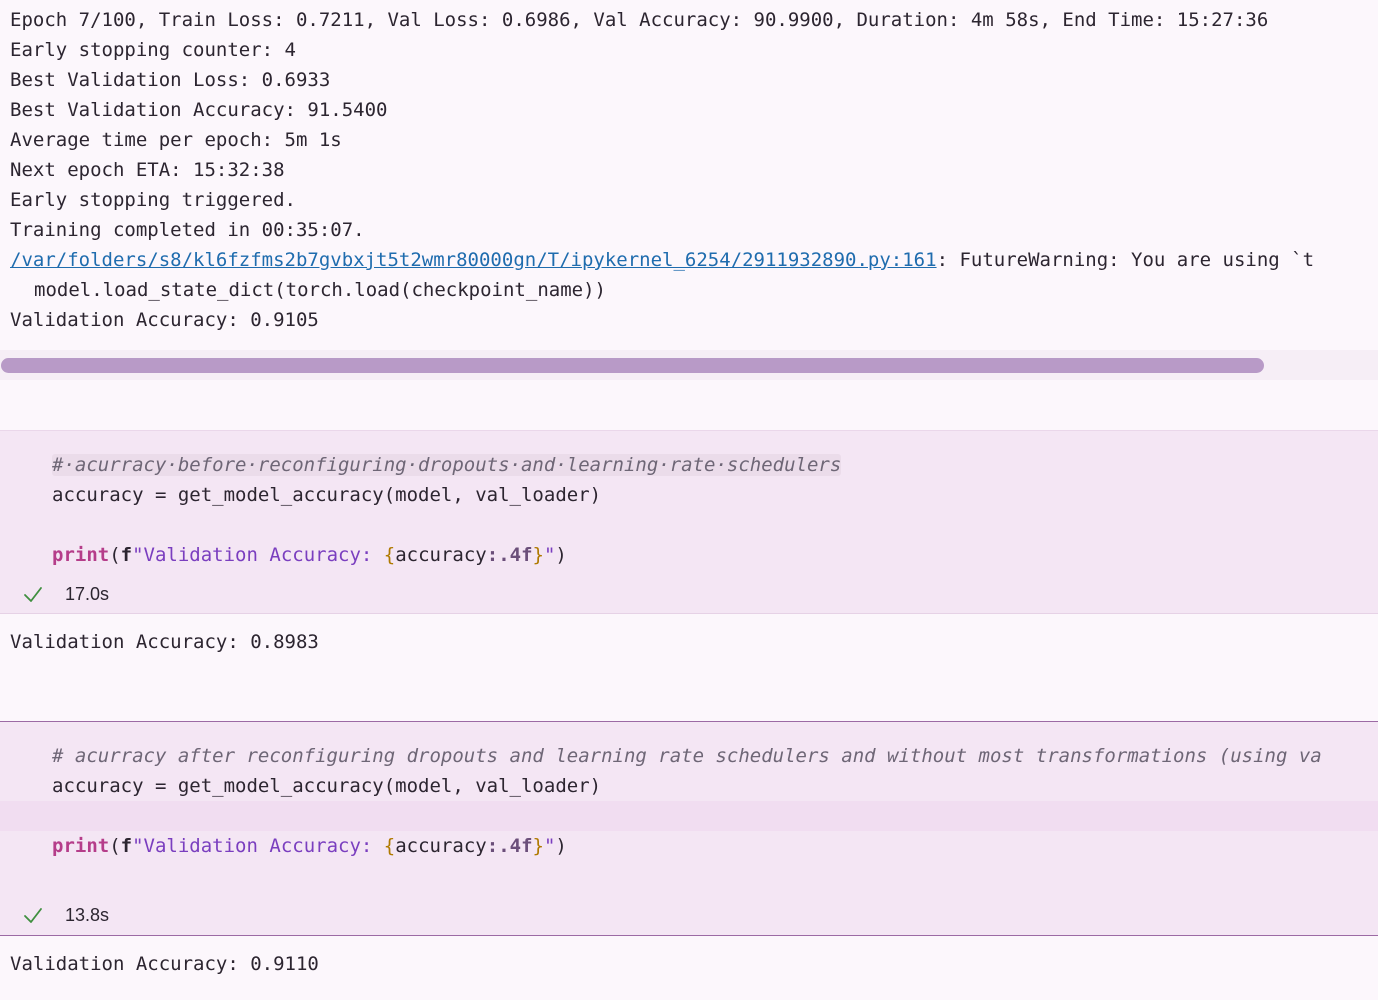 Image resolution: width=1378 pixels, height=1000 pixels. I want to click on output-line: Best Validation Accuracy: 91.5400, so click(199, 110).